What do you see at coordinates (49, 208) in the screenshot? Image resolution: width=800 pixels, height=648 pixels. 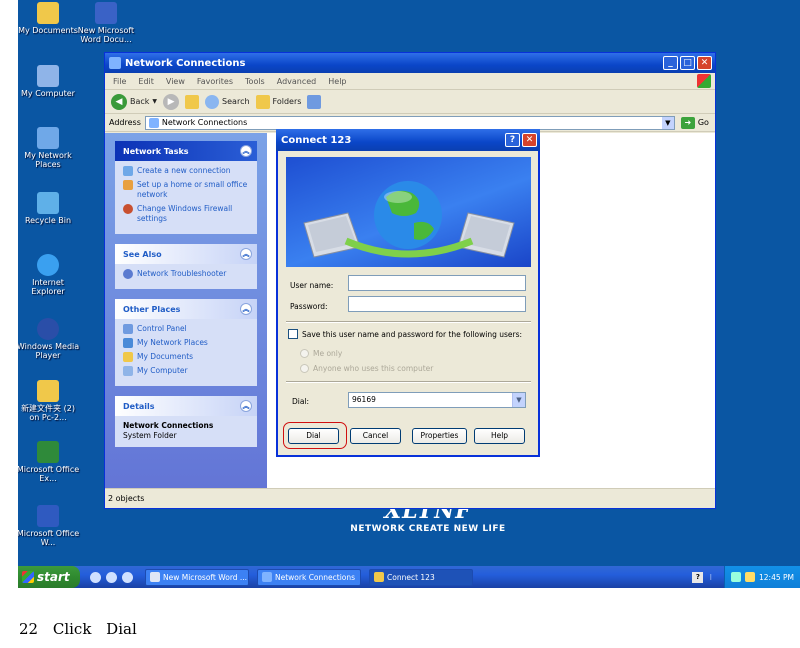 I see `desktop-icon-recycle-bin: Recycle Bin` at bounding box center [49, 208].